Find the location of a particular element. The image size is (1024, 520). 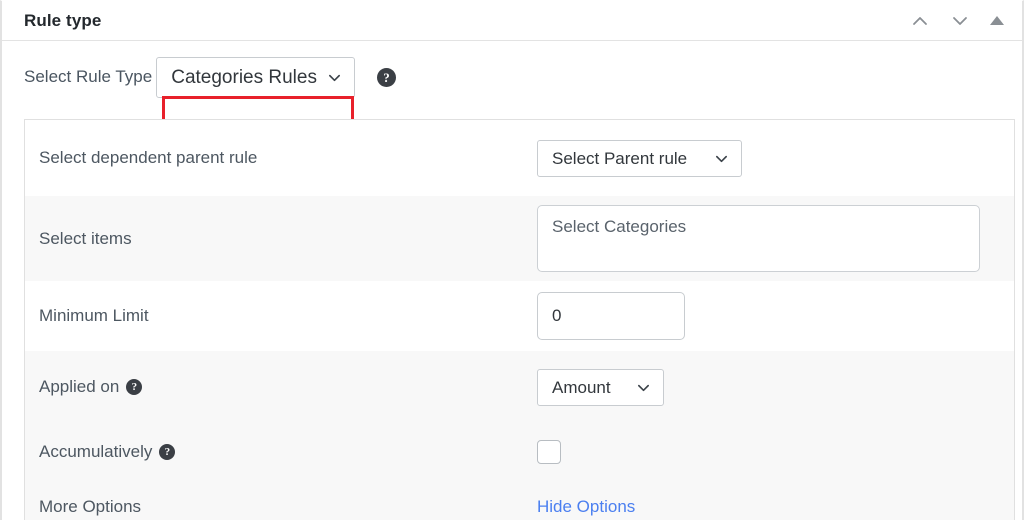

minimum-limit-label: Minimum Limit is located at coordinates (288, 316).